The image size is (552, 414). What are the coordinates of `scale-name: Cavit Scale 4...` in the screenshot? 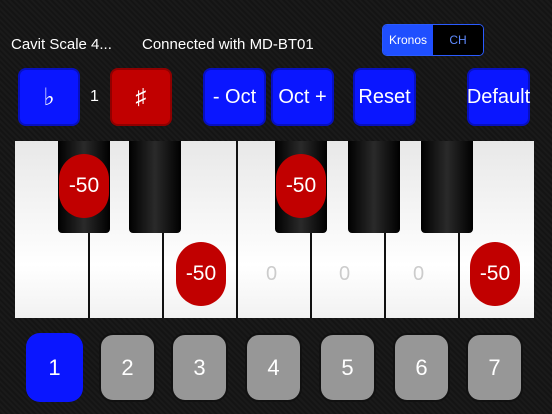 It's located at (61, 44).